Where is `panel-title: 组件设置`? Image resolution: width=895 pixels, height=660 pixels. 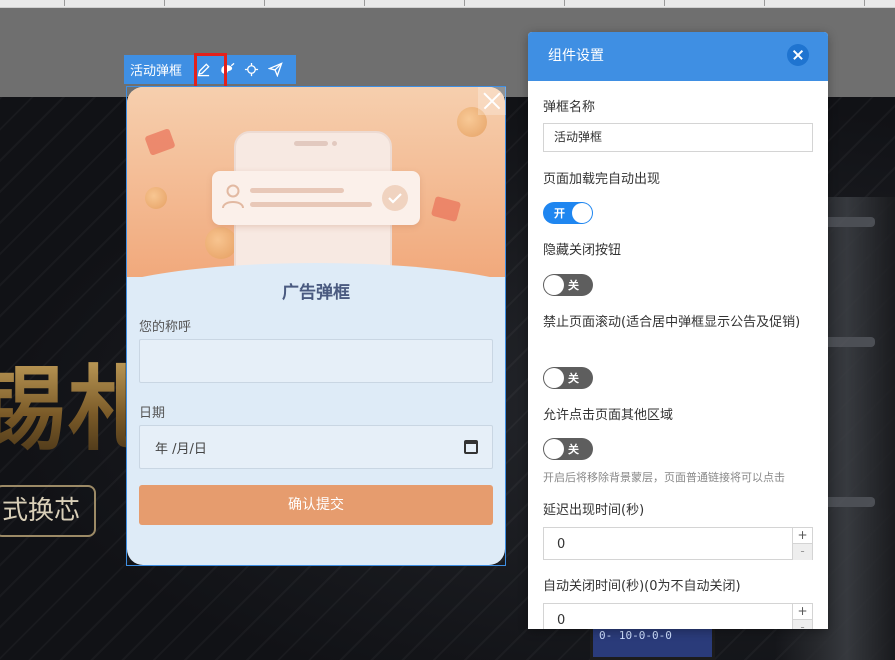 panel-title: 组件设置 is located at coordinates (678, 56).